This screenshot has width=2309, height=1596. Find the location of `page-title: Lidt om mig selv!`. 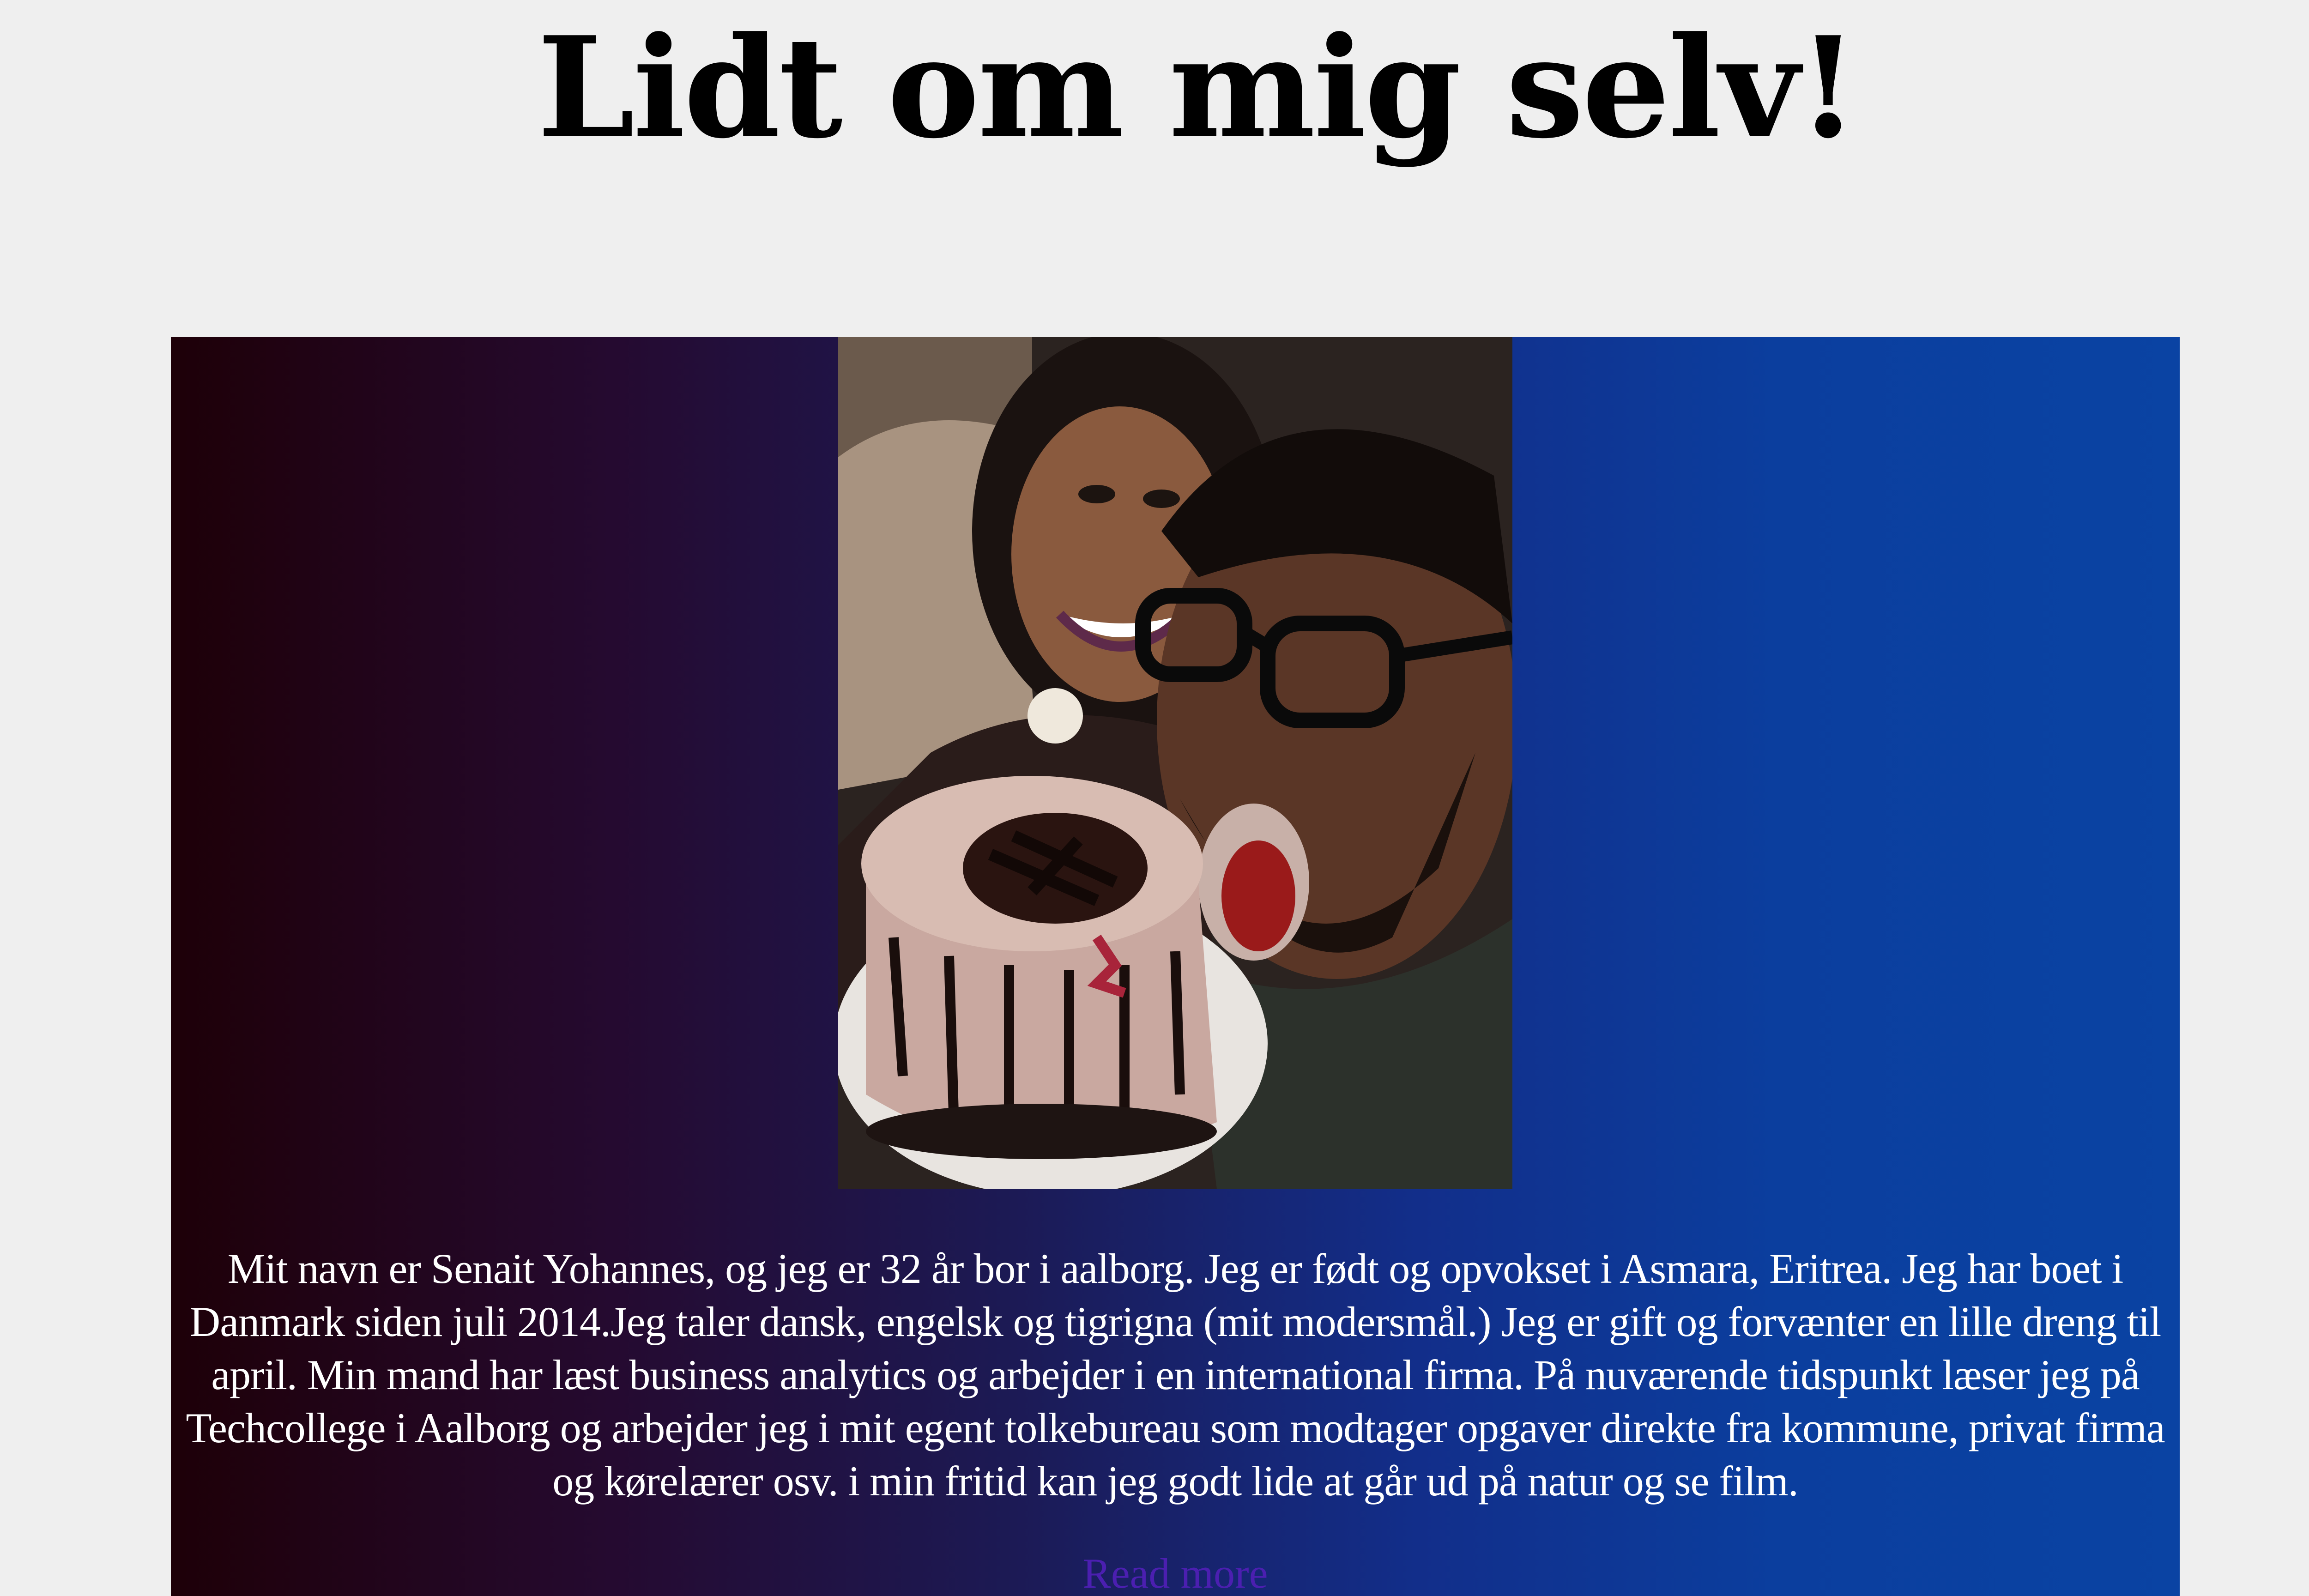

page-title: Lidt om mig selv! is located at coordinates (1198, 87).